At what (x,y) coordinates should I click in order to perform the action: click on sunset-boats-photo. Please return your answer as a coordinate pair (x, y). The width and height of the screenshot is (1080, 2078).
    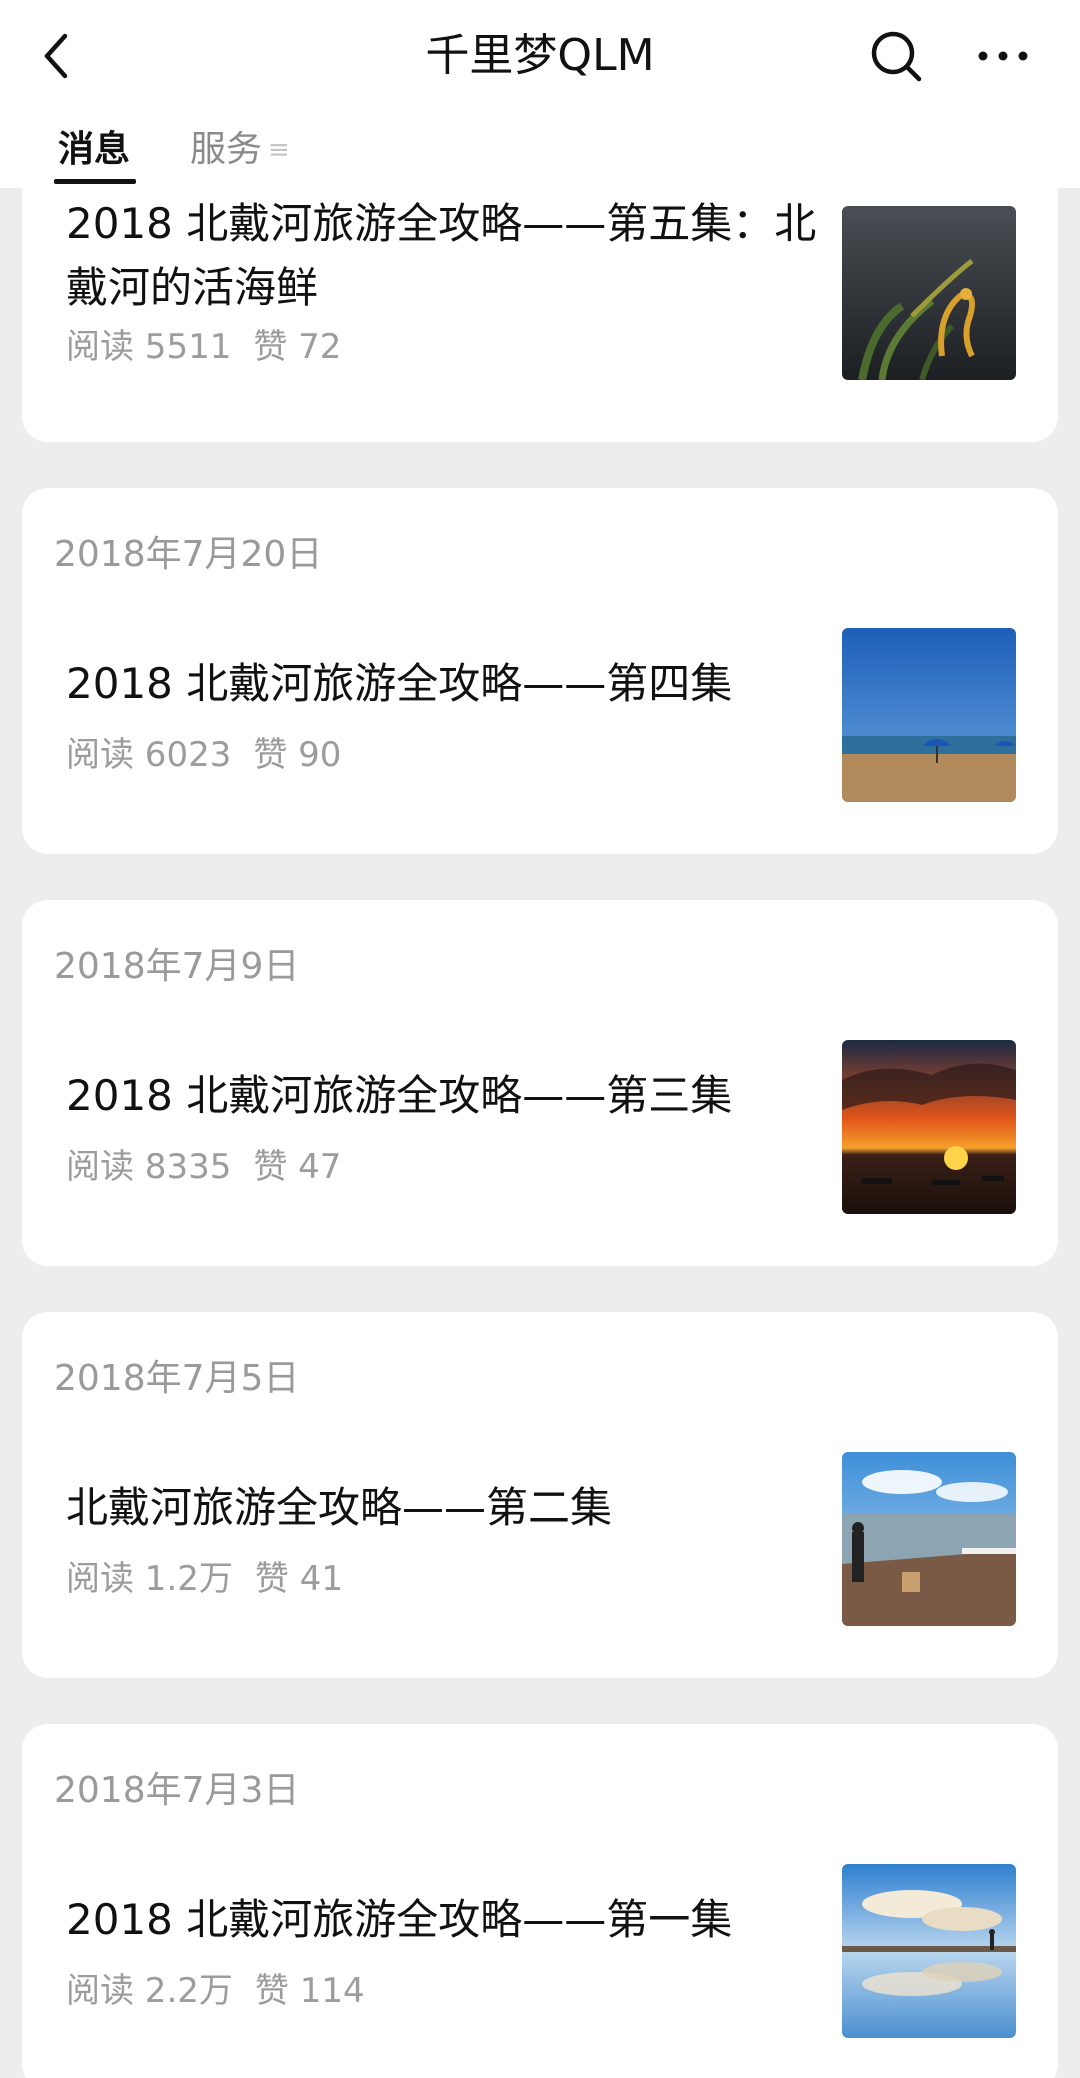
    Looking at the image, I should click on (929, 1127).